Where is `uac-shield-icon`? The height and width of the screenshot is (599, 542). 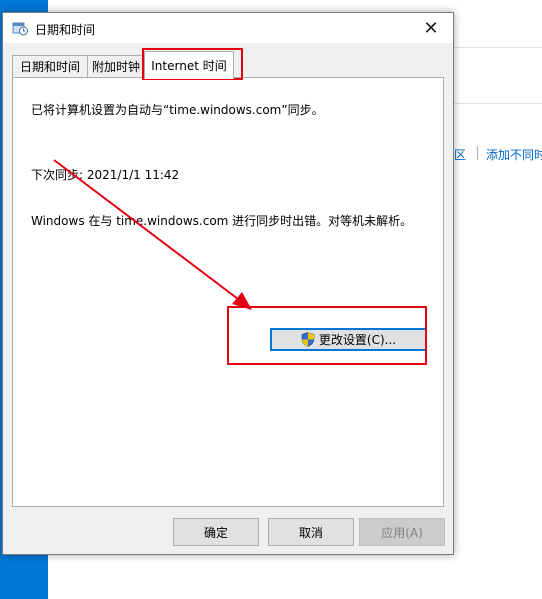 uac-shield-icon is located at coordinates (308, 339).